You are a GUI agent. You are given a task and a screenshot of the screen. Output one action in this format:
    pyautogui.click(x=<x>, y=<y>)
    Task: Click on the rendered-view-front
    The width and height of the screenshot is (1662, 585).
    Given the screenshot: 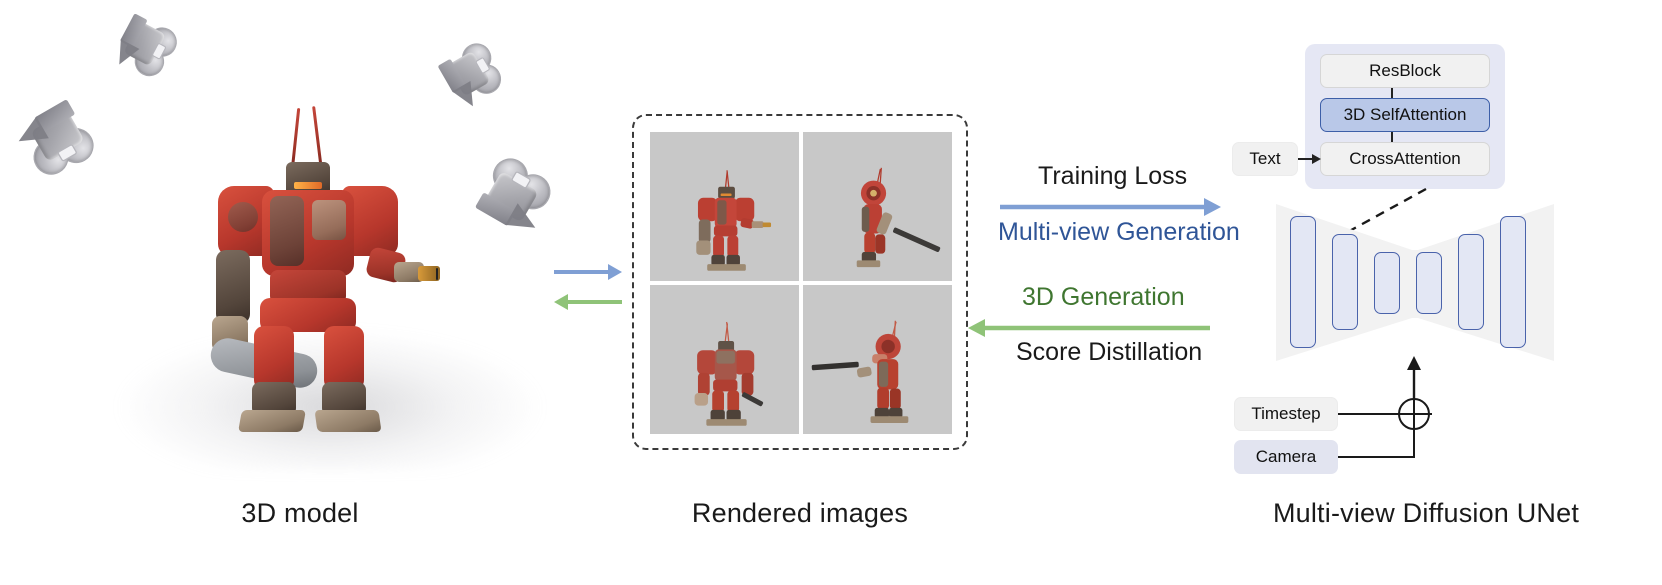 What is the action you would take?
    pyautogui.click(x=724, y=206)
    